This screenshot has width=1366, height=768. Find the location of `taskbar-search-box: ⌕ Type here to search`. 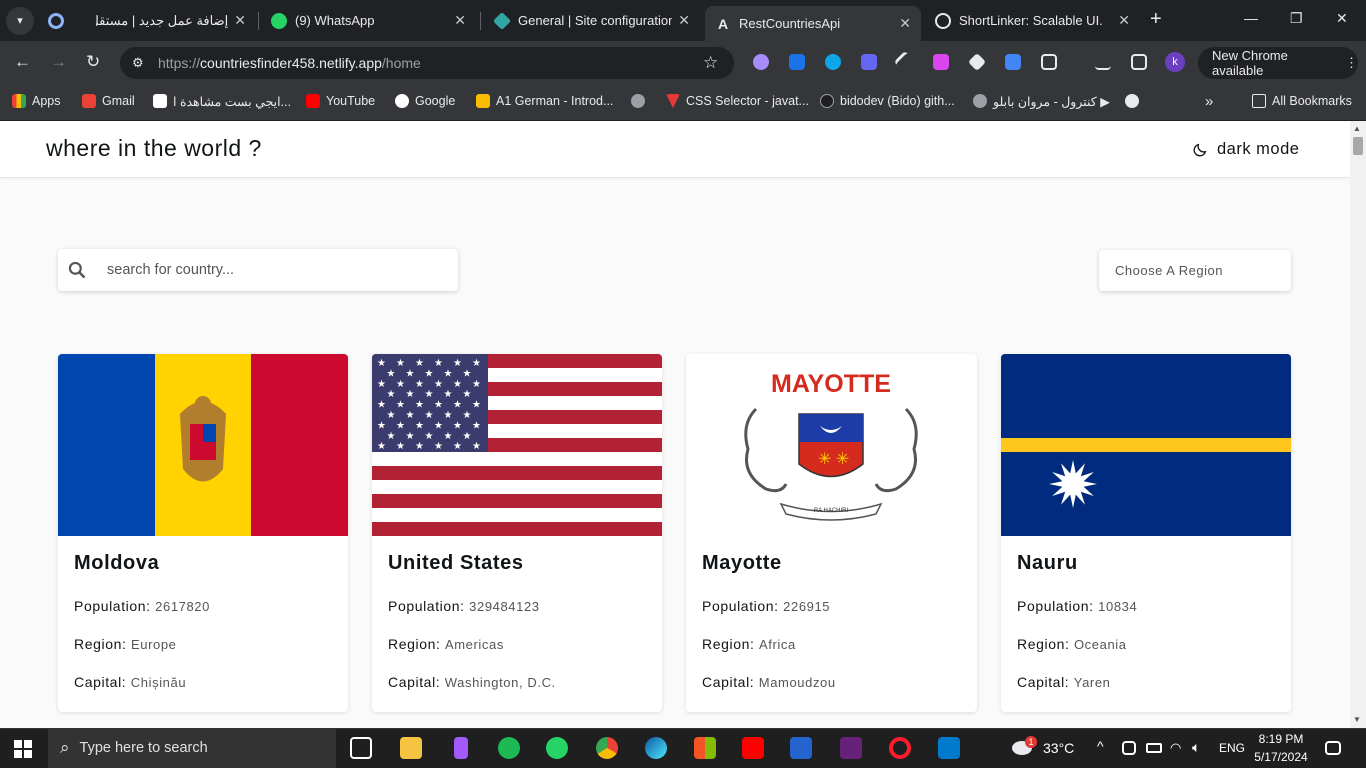

taskbar-search-box: ⌕ Type here to search is located at coordinates (192, 748).